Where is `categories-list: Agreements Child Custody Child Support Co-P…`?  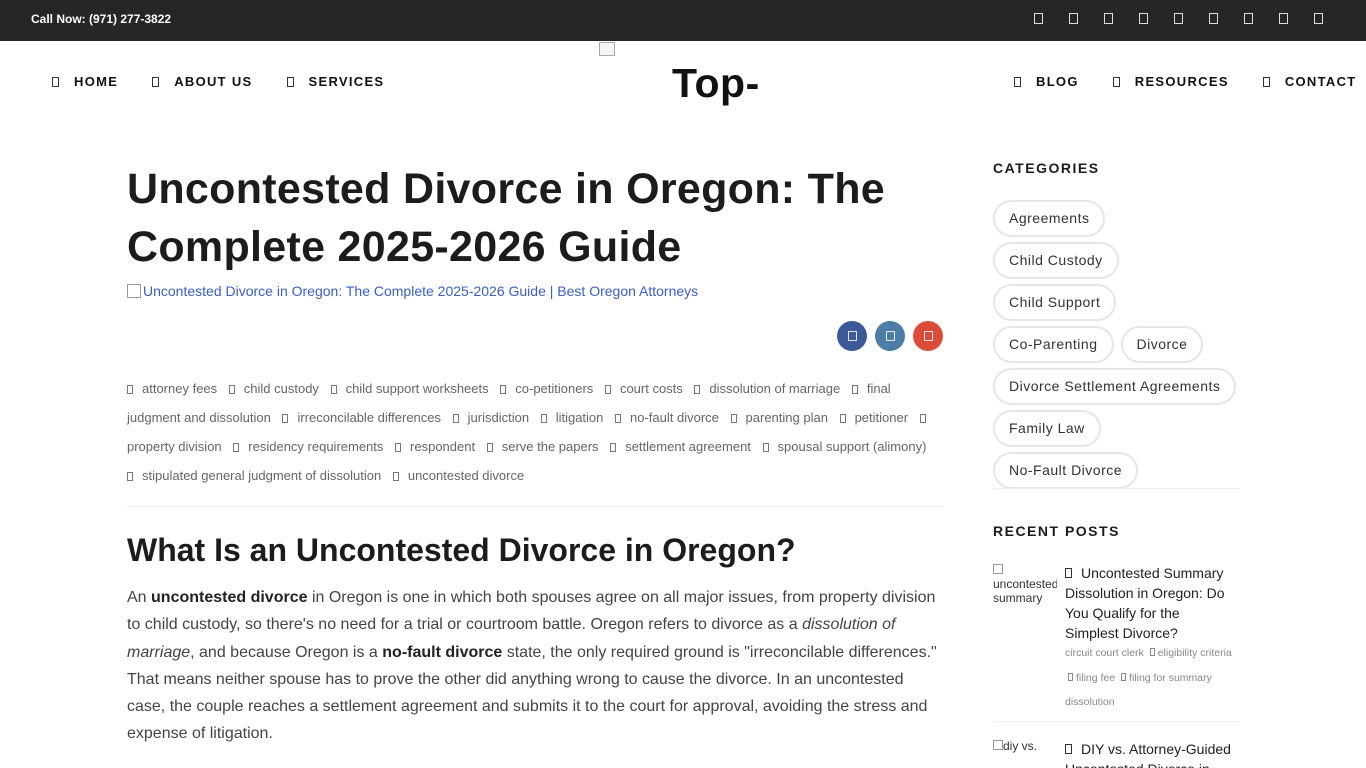 categories-list: Agreements Child Custody Child Support Co-P… is located at coordinates (1116, 347).